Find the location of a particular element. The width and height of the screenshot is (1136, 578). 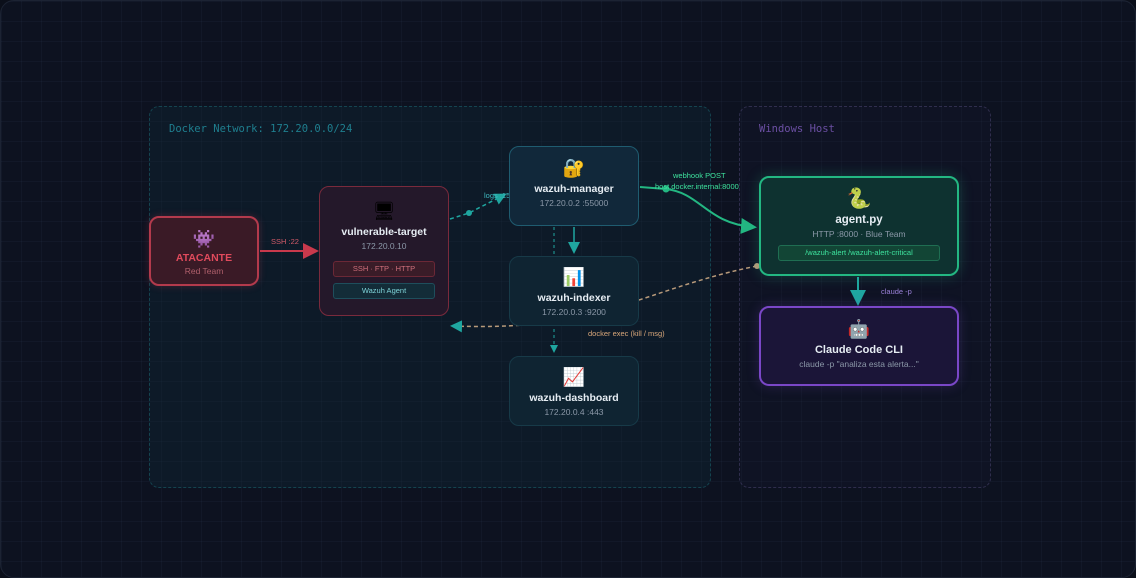

node-subtitle: Red Team is located at coordinates (204, 271).